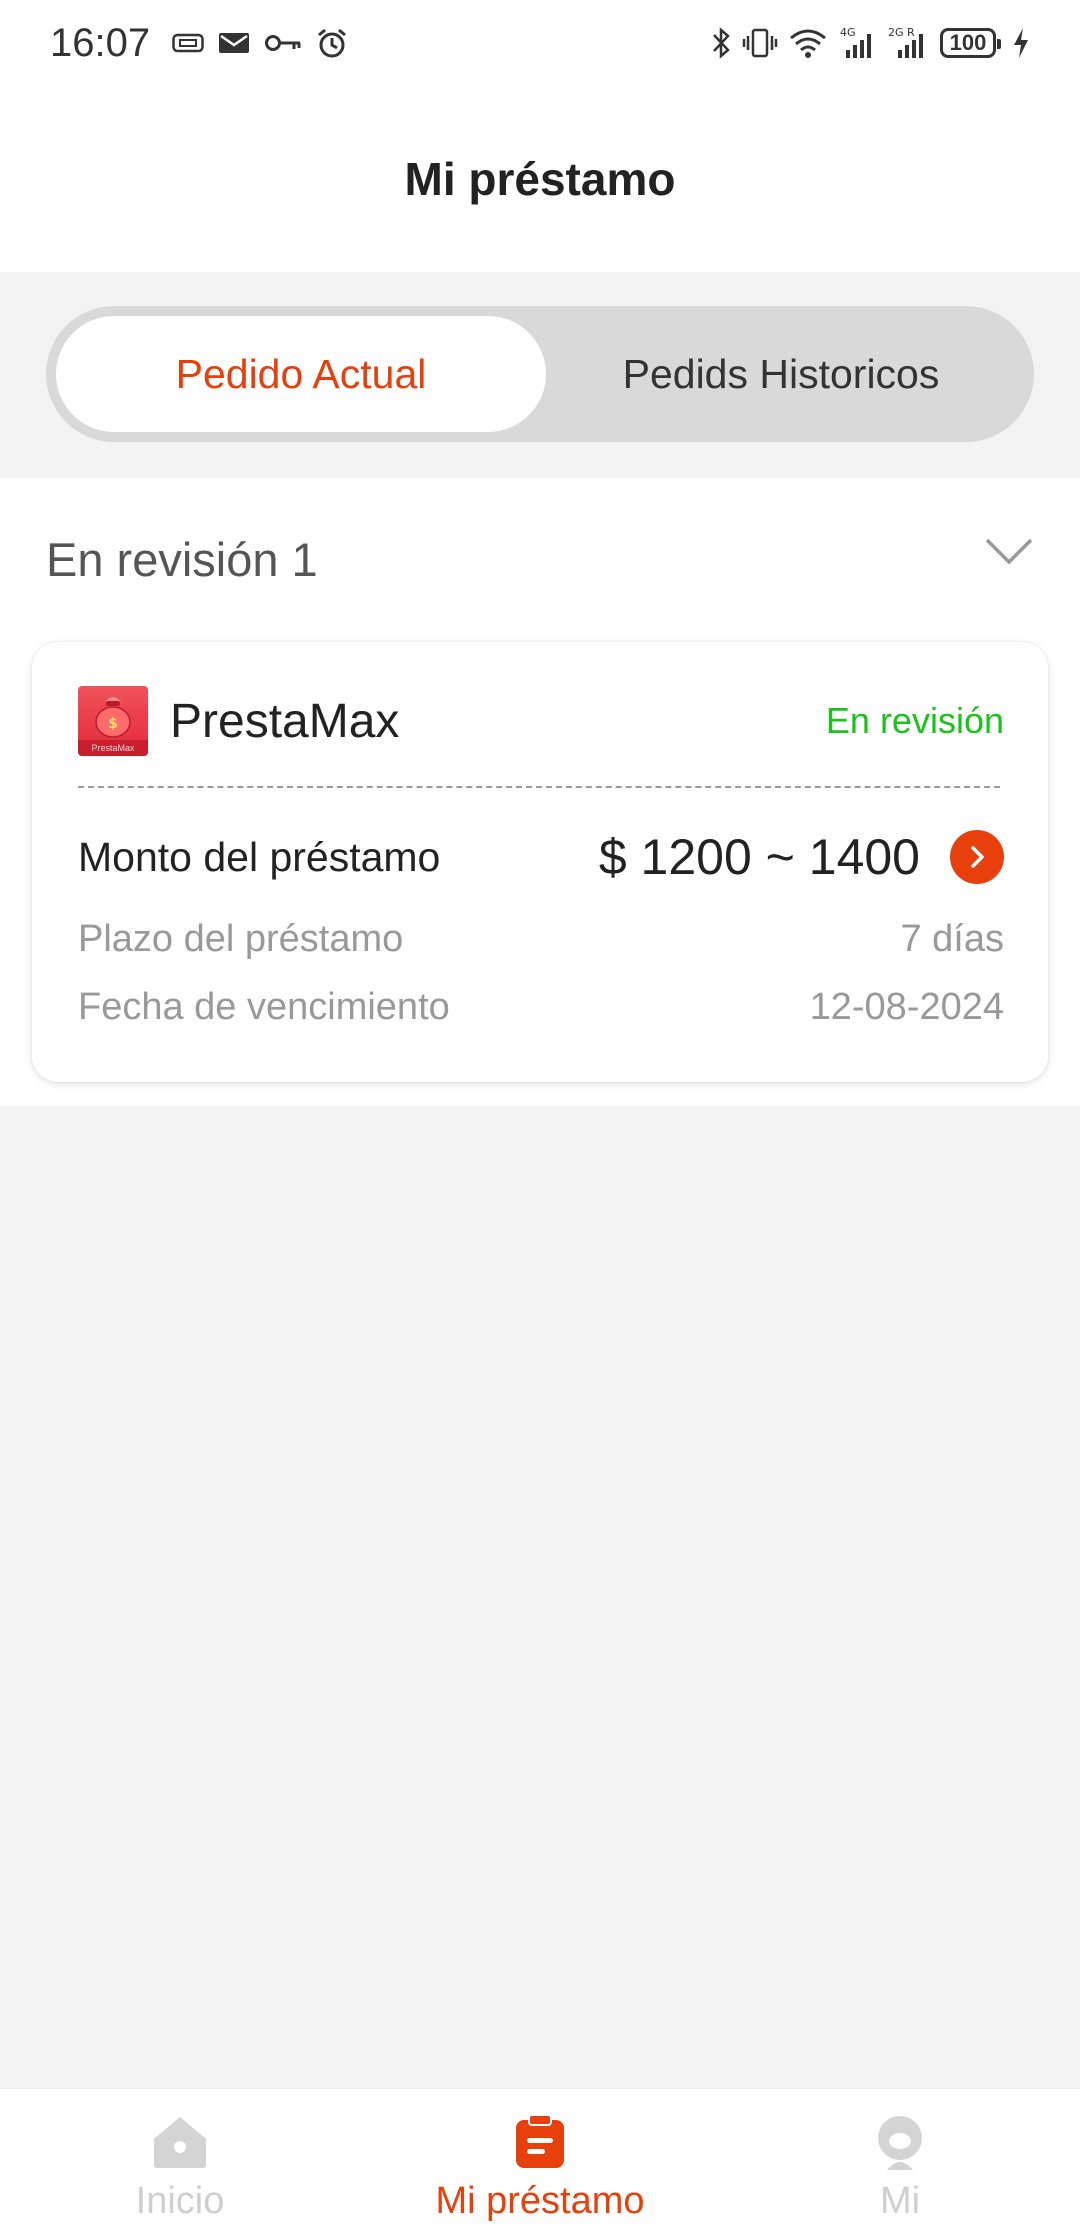 Image resolution: width=1080 pixels, height=2240 pixels. What do you see at coordinates (1021, 43) in the screenshot?
I see `charging-icon` at bounding box center [1021, 43].